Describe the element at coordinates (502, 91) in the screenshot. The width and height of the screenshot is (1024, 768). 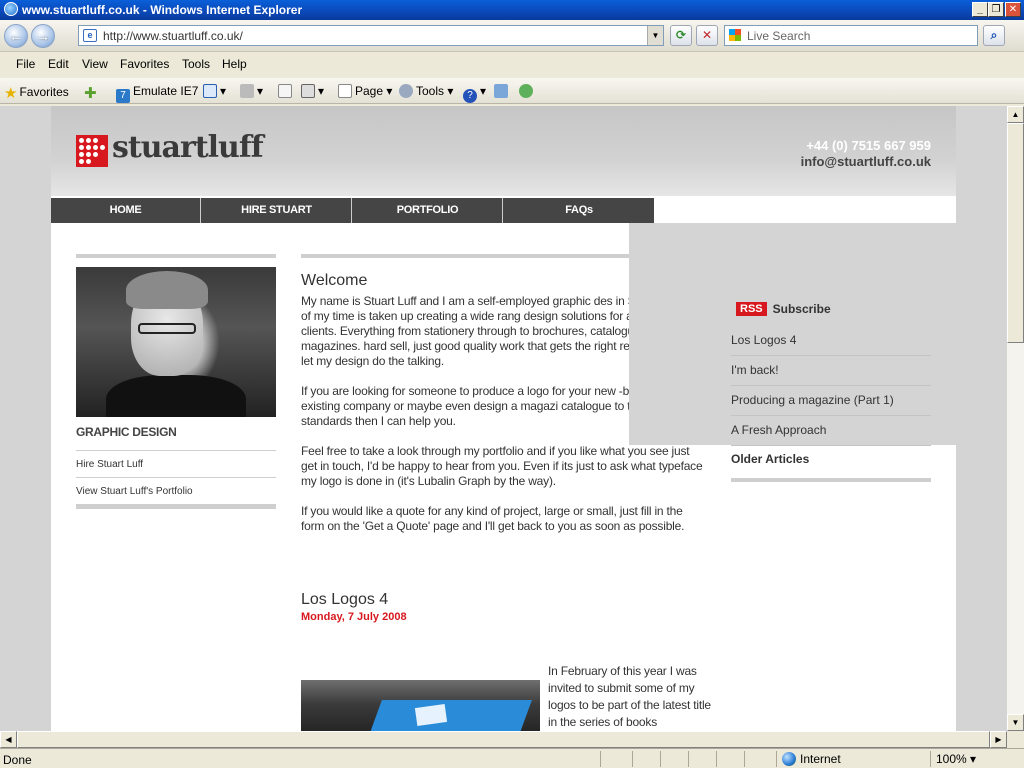
I see `research-button` at that location.